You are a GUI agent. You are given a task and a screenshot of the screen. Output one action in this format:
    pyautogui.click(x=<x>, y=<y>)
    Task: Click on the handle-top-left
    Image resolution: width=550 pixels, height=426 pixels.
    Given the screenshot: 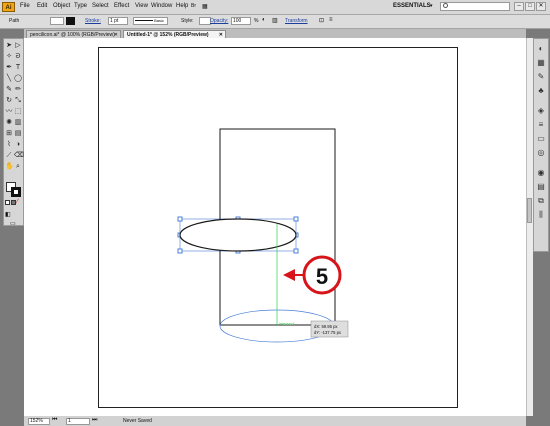 What is the action you would take?
    pyautogui.click(x=180, y=219)
    